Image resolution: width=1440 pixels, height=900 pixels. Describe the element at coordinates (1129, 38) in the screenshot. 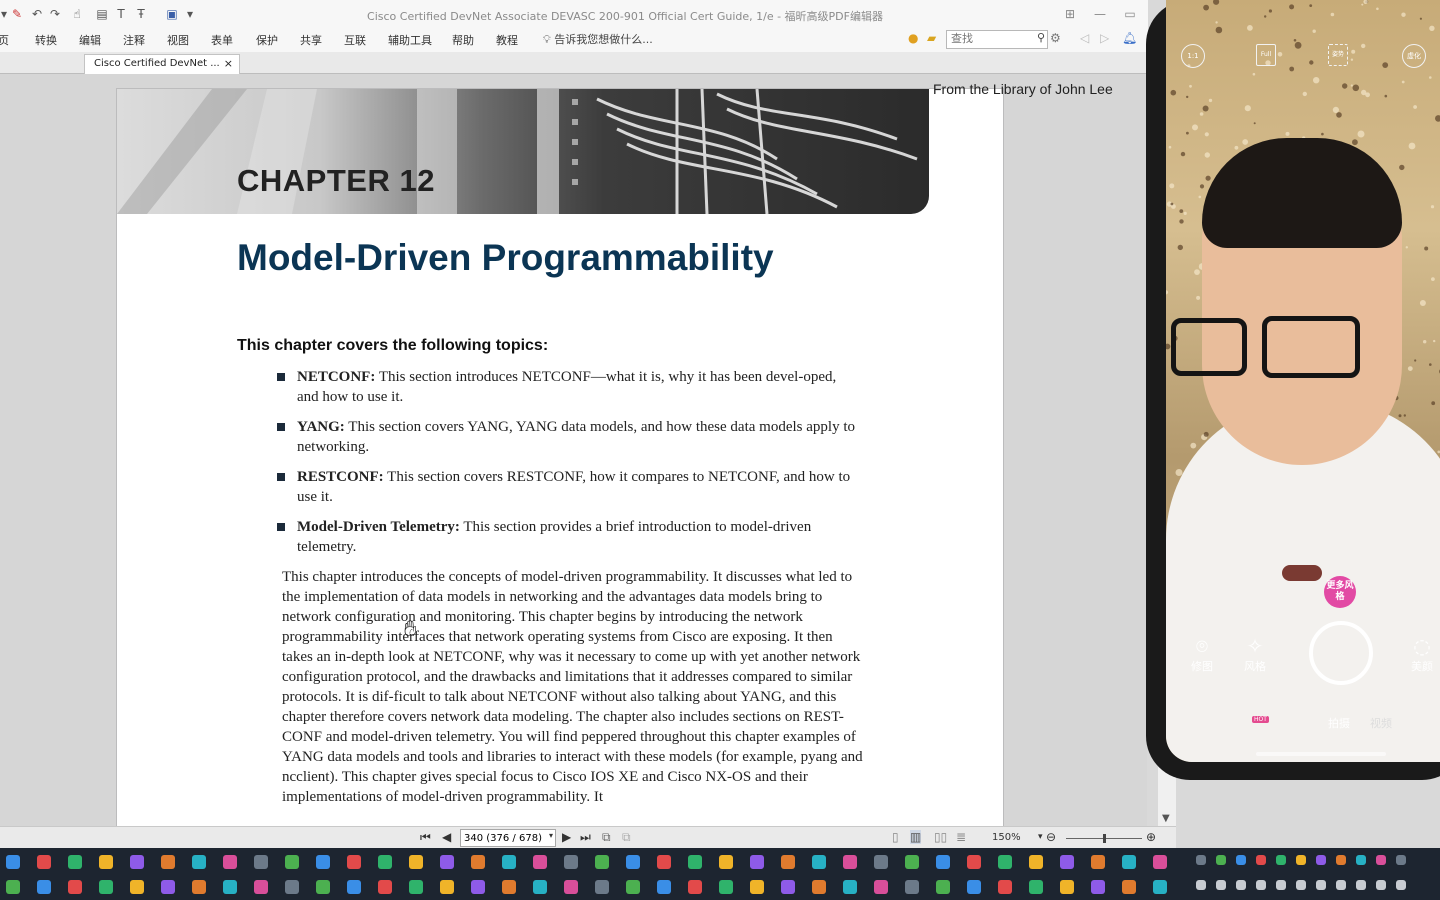

I see `notification-bell-icon: 🔔︎` at that location.